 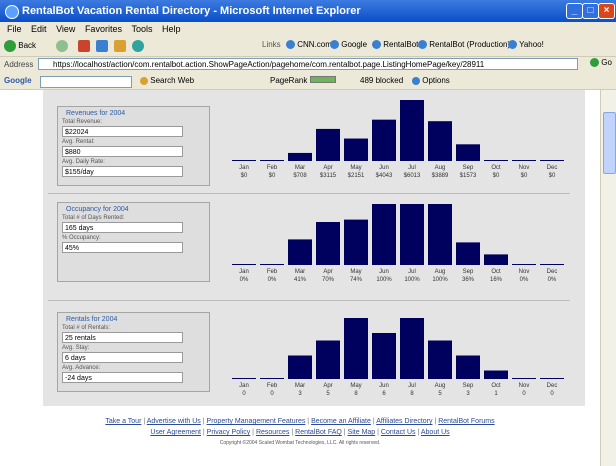 What do you see at coordinates (341, 421) in the screenshot?
I see `footer-link: Become an Affiliate` at bounding box center [341, 421].